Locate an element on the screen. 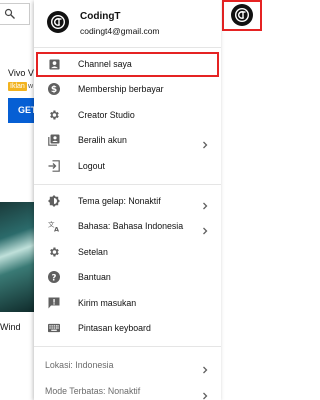  menu-item-channel-saya: Channel saya is located at coordinates (127, 65).